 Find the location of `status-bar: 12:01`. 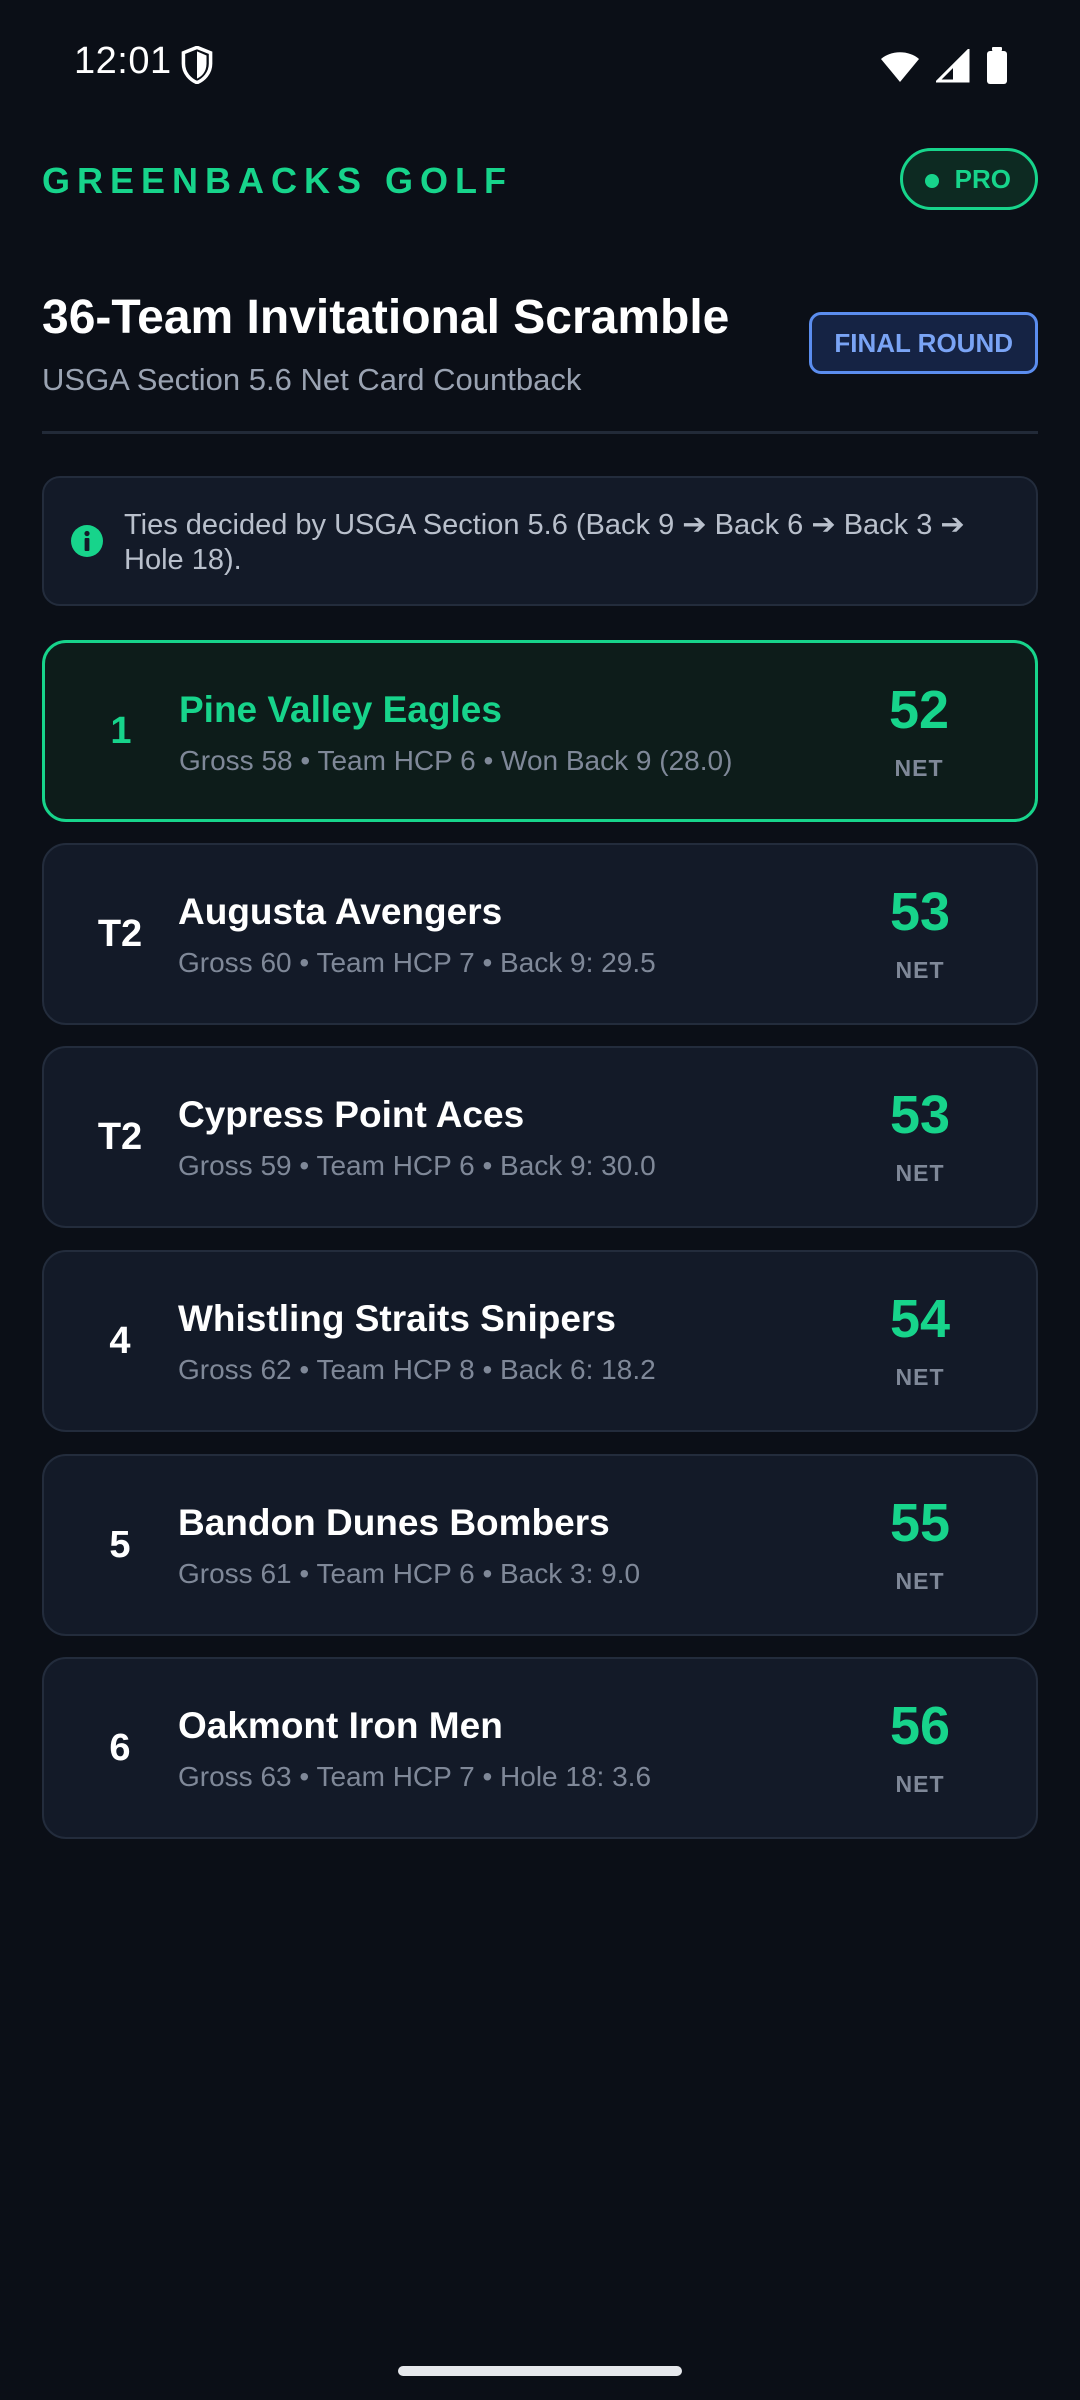

status-bar: 12:01 is located at coordinates (540, 65).